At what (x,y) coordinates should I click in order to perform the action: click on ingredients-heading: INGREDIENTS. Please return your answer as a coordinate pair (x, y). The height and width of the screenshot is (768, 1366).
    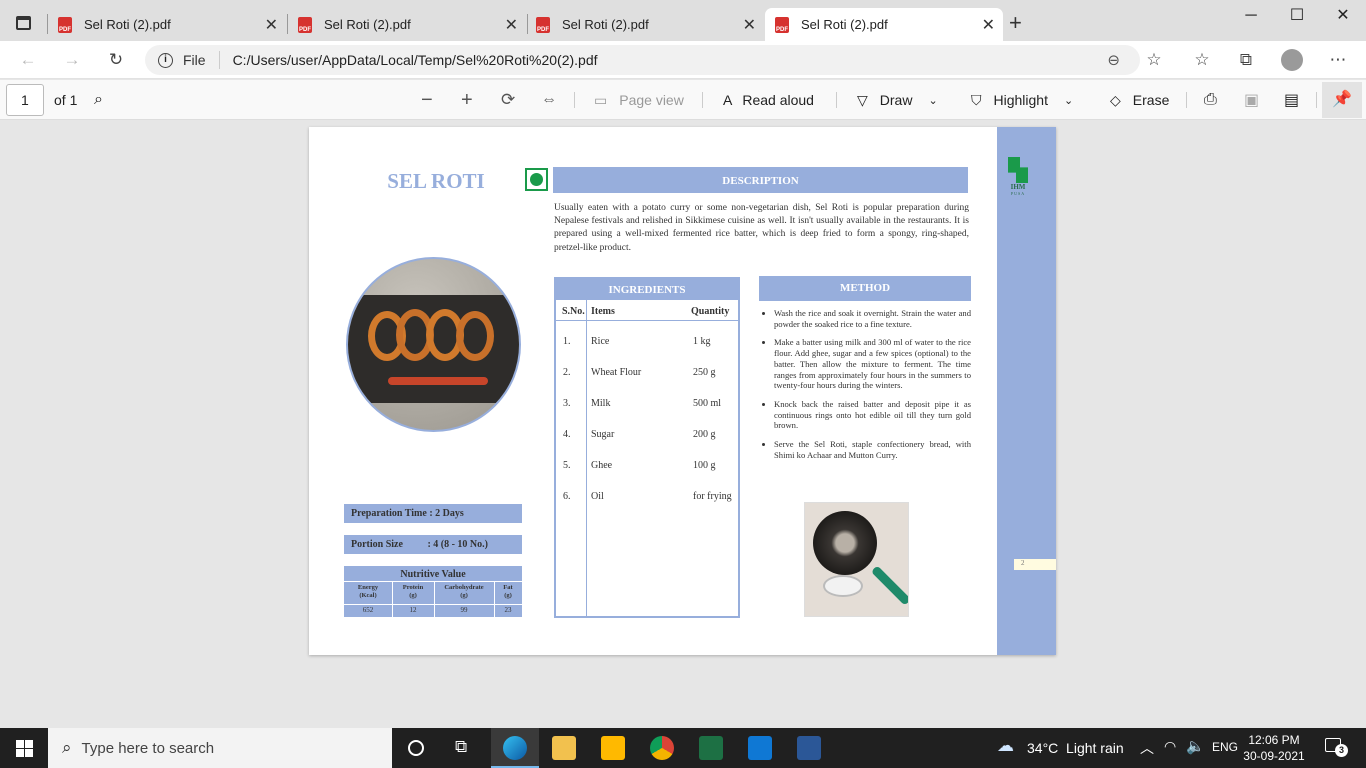
    Looking at the image, I should click on (647, 288).